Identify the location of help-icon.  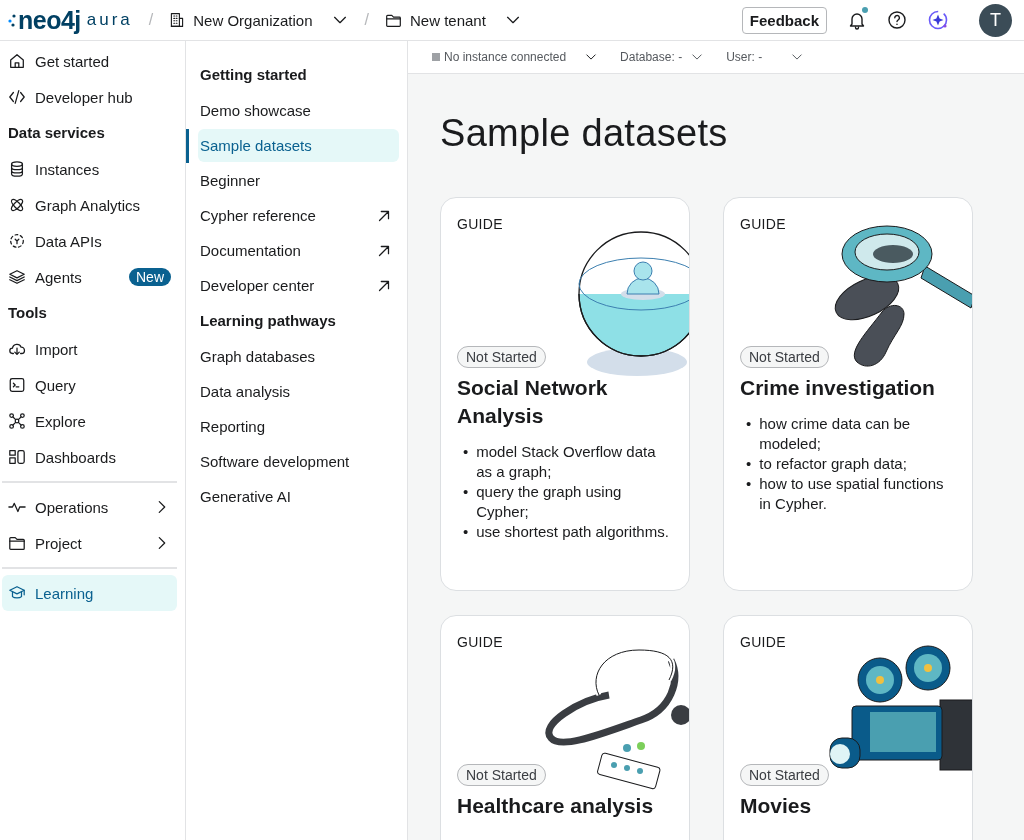
(897, 20).